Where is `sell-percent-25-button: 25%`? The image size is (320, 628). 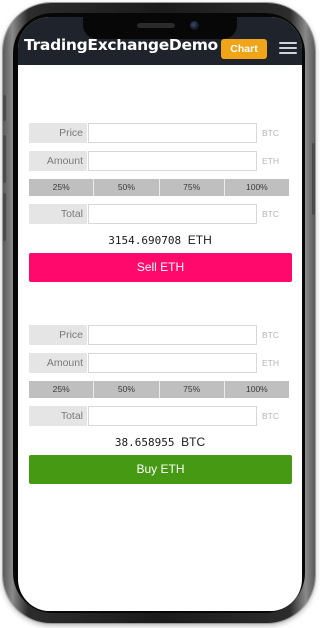 sell-percent-25-button: 25% is located at coordinates (62, 187).